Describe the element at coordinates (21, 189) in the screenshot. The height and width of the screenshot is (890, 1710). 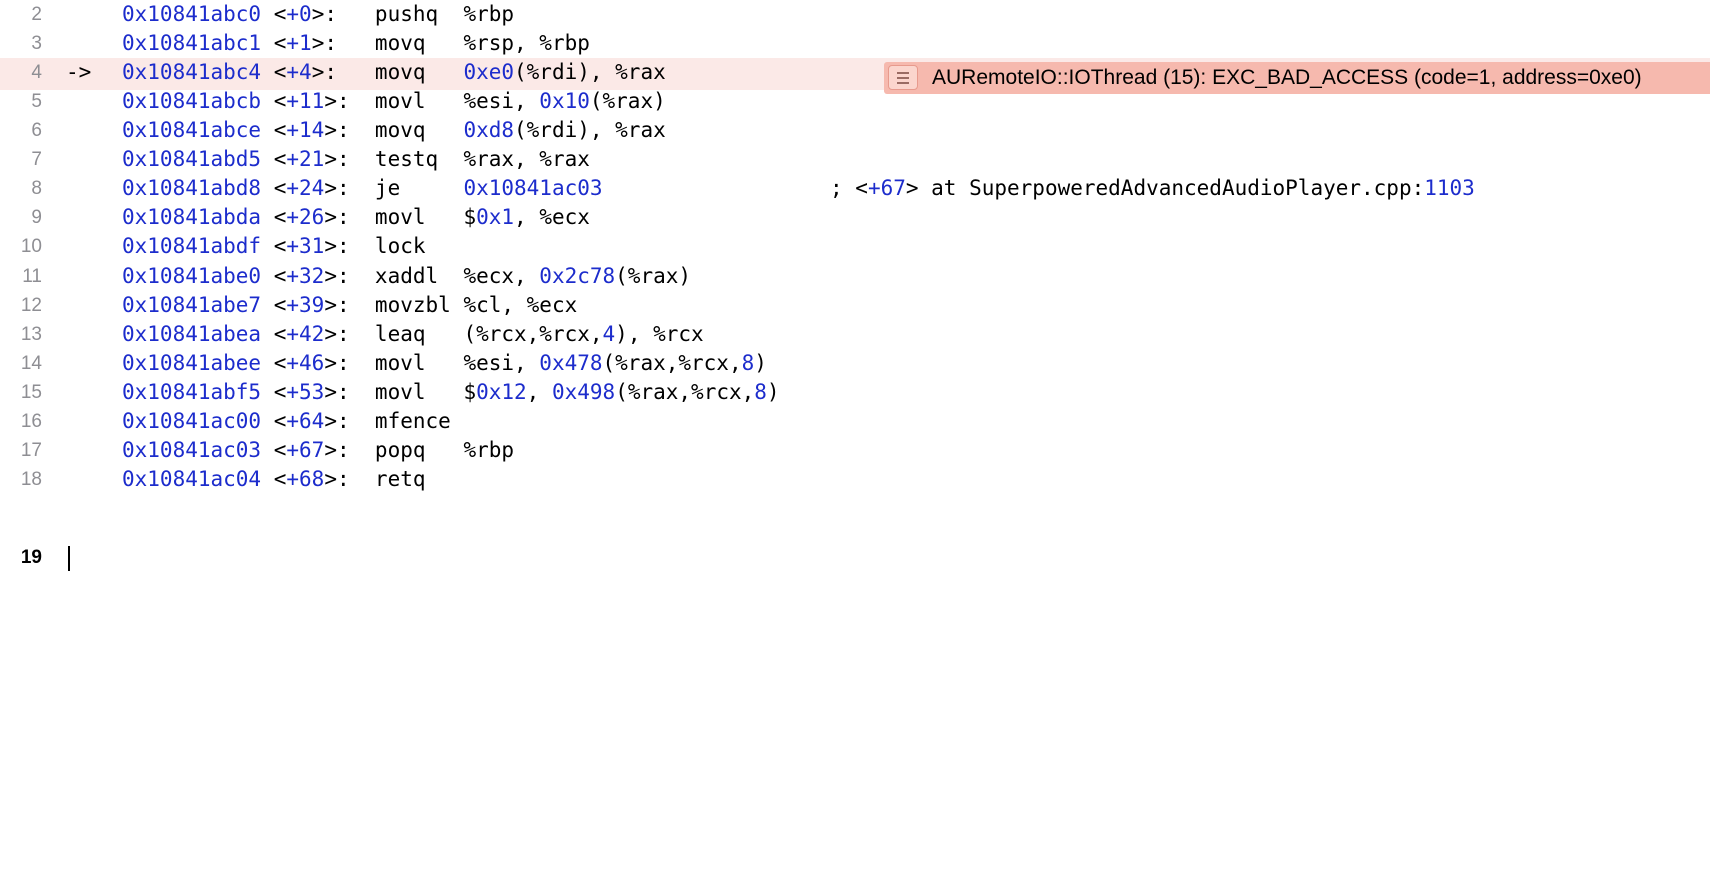
I see `line-number: 8` at that location.